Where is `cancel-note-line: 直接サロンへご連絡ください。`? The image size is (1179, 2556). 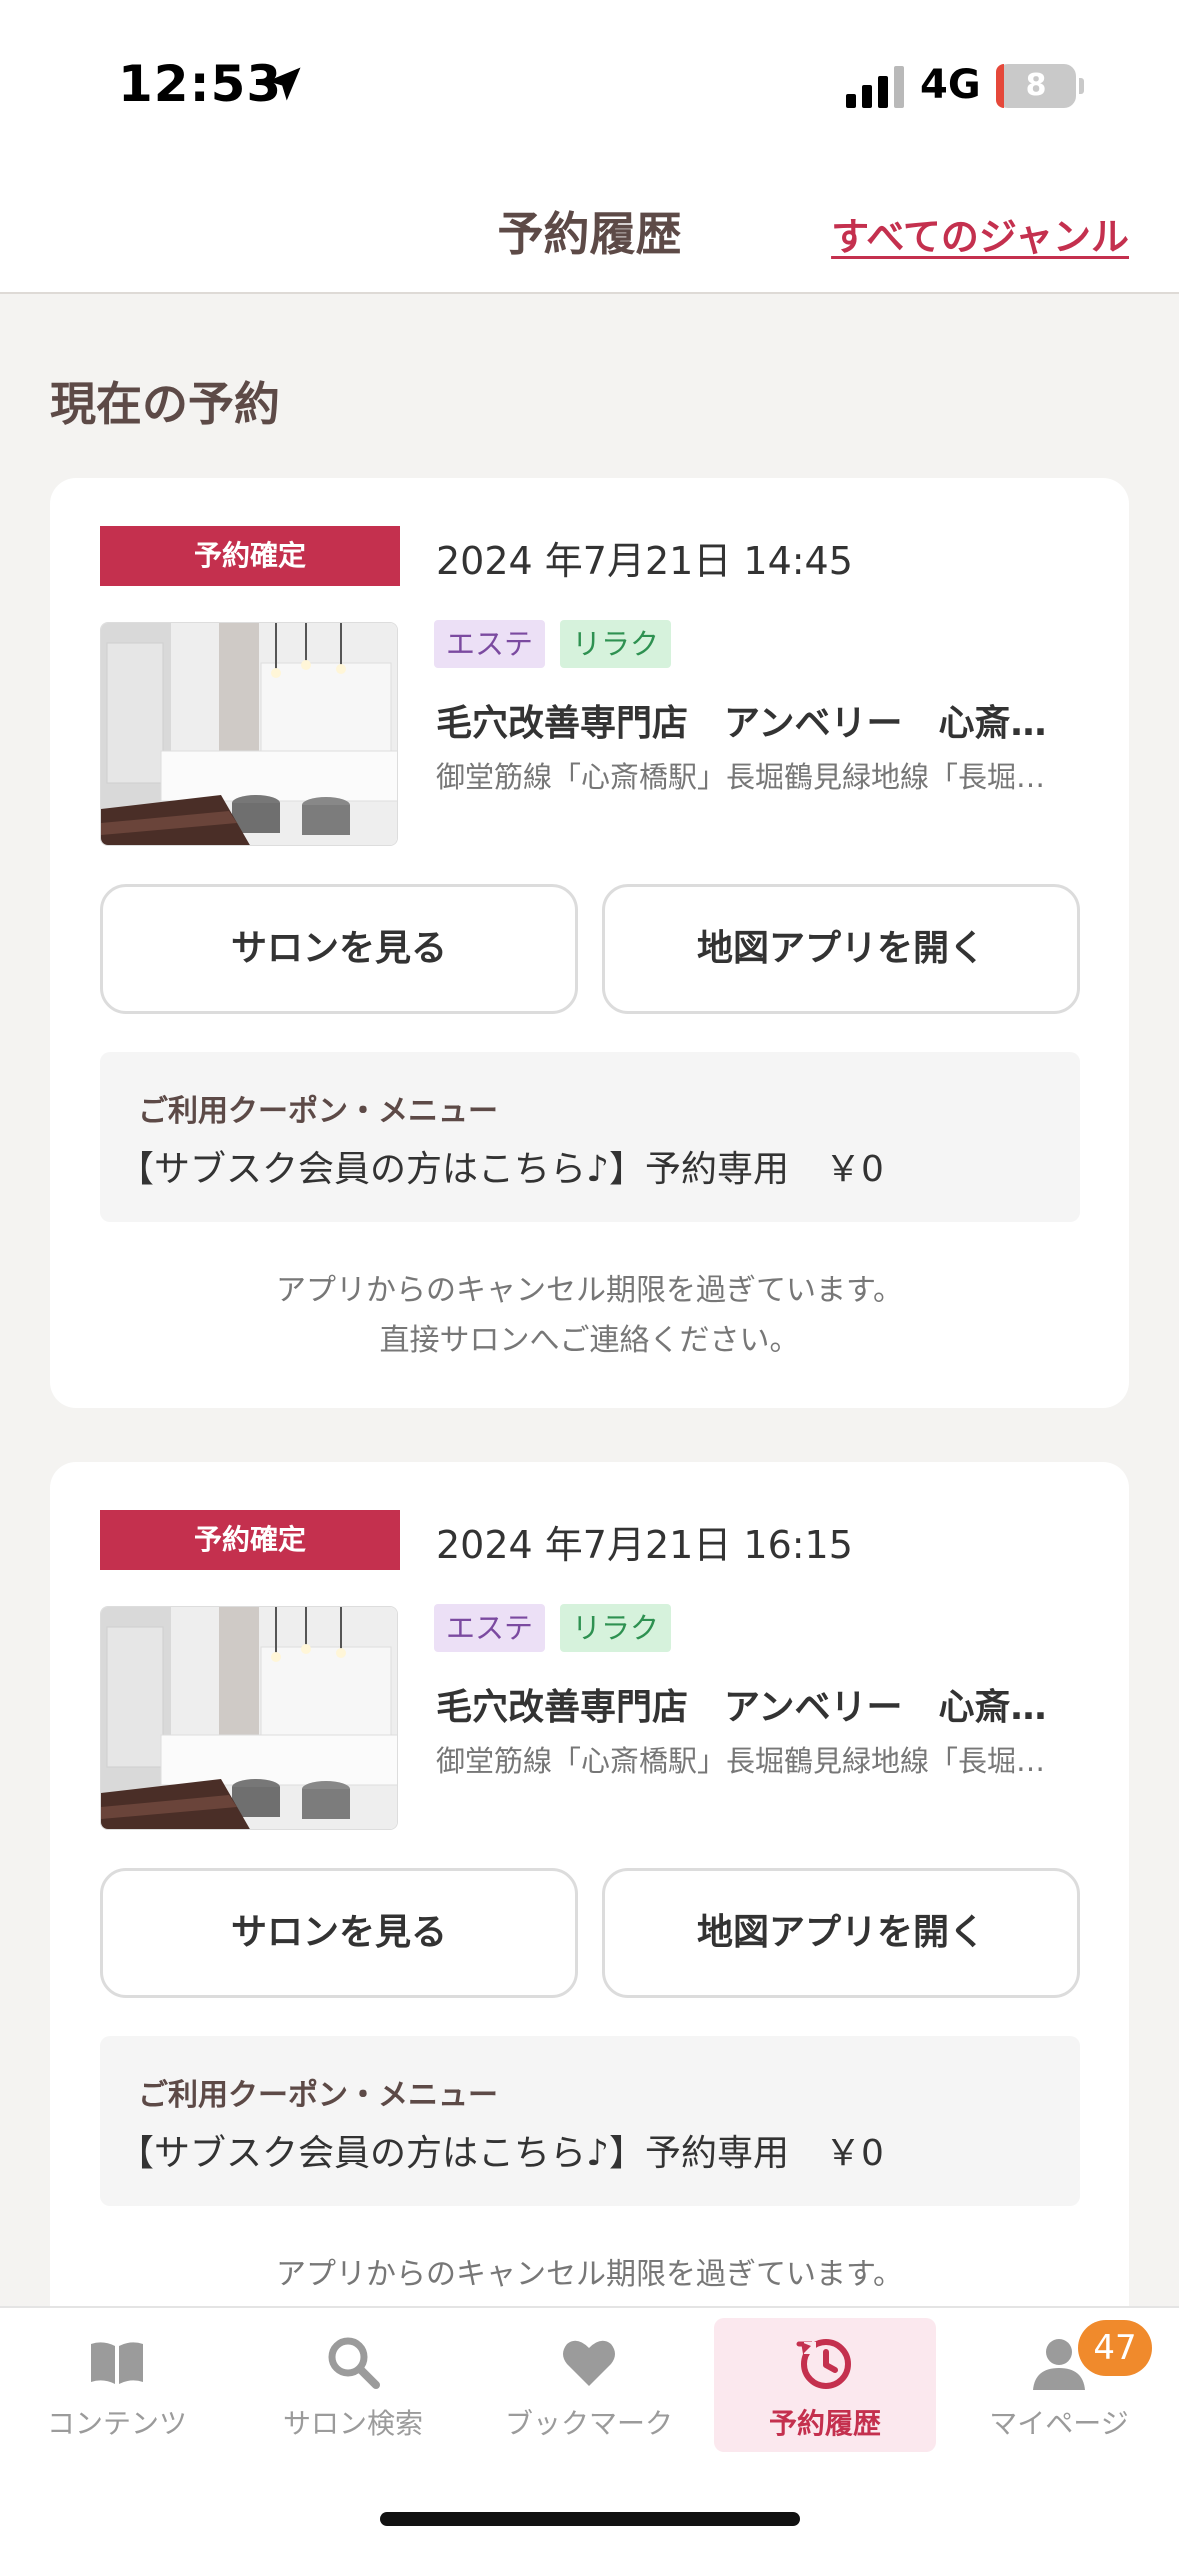
cancel-note-line: 直接サロンへご連絡ください。 is located at coordinates (589, 1340).